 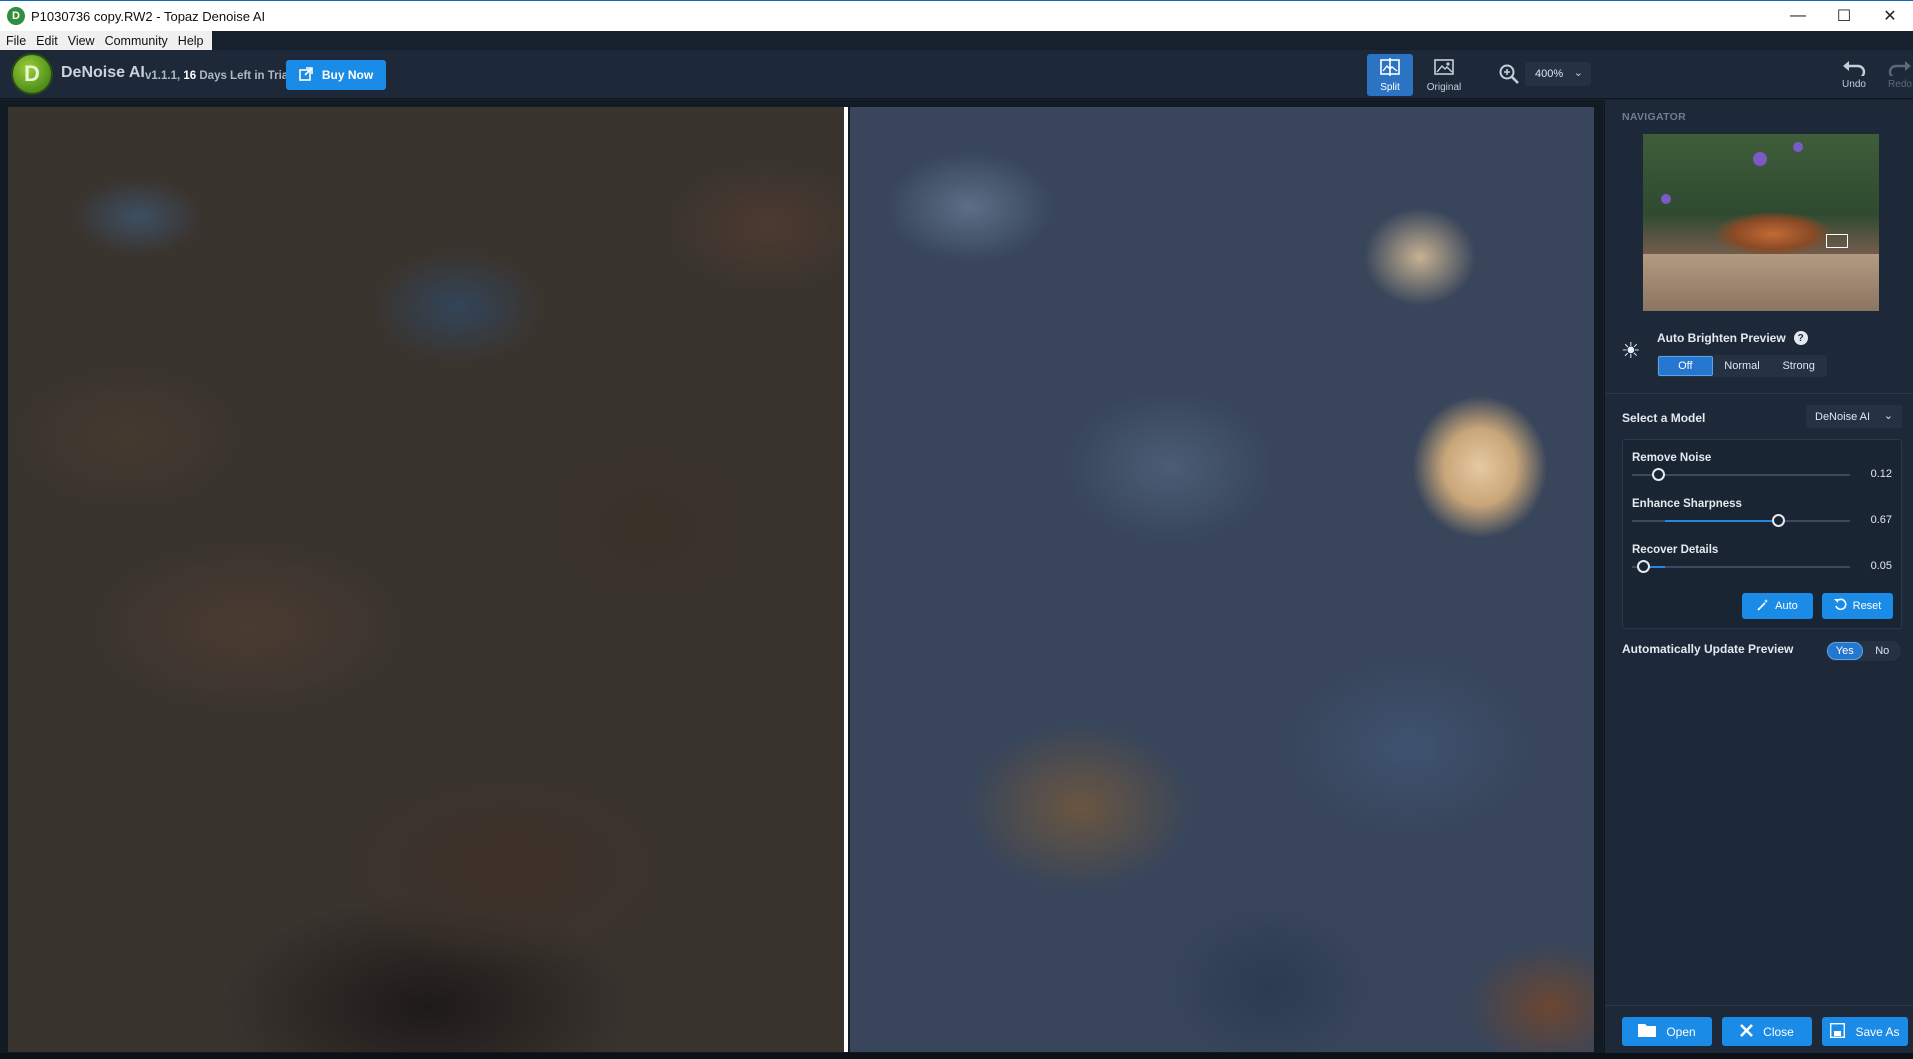 What do you see at coordinates (1681, 1031) in the screenshot?
I see `open-label: Open` at bounding box center [1681, 1031].